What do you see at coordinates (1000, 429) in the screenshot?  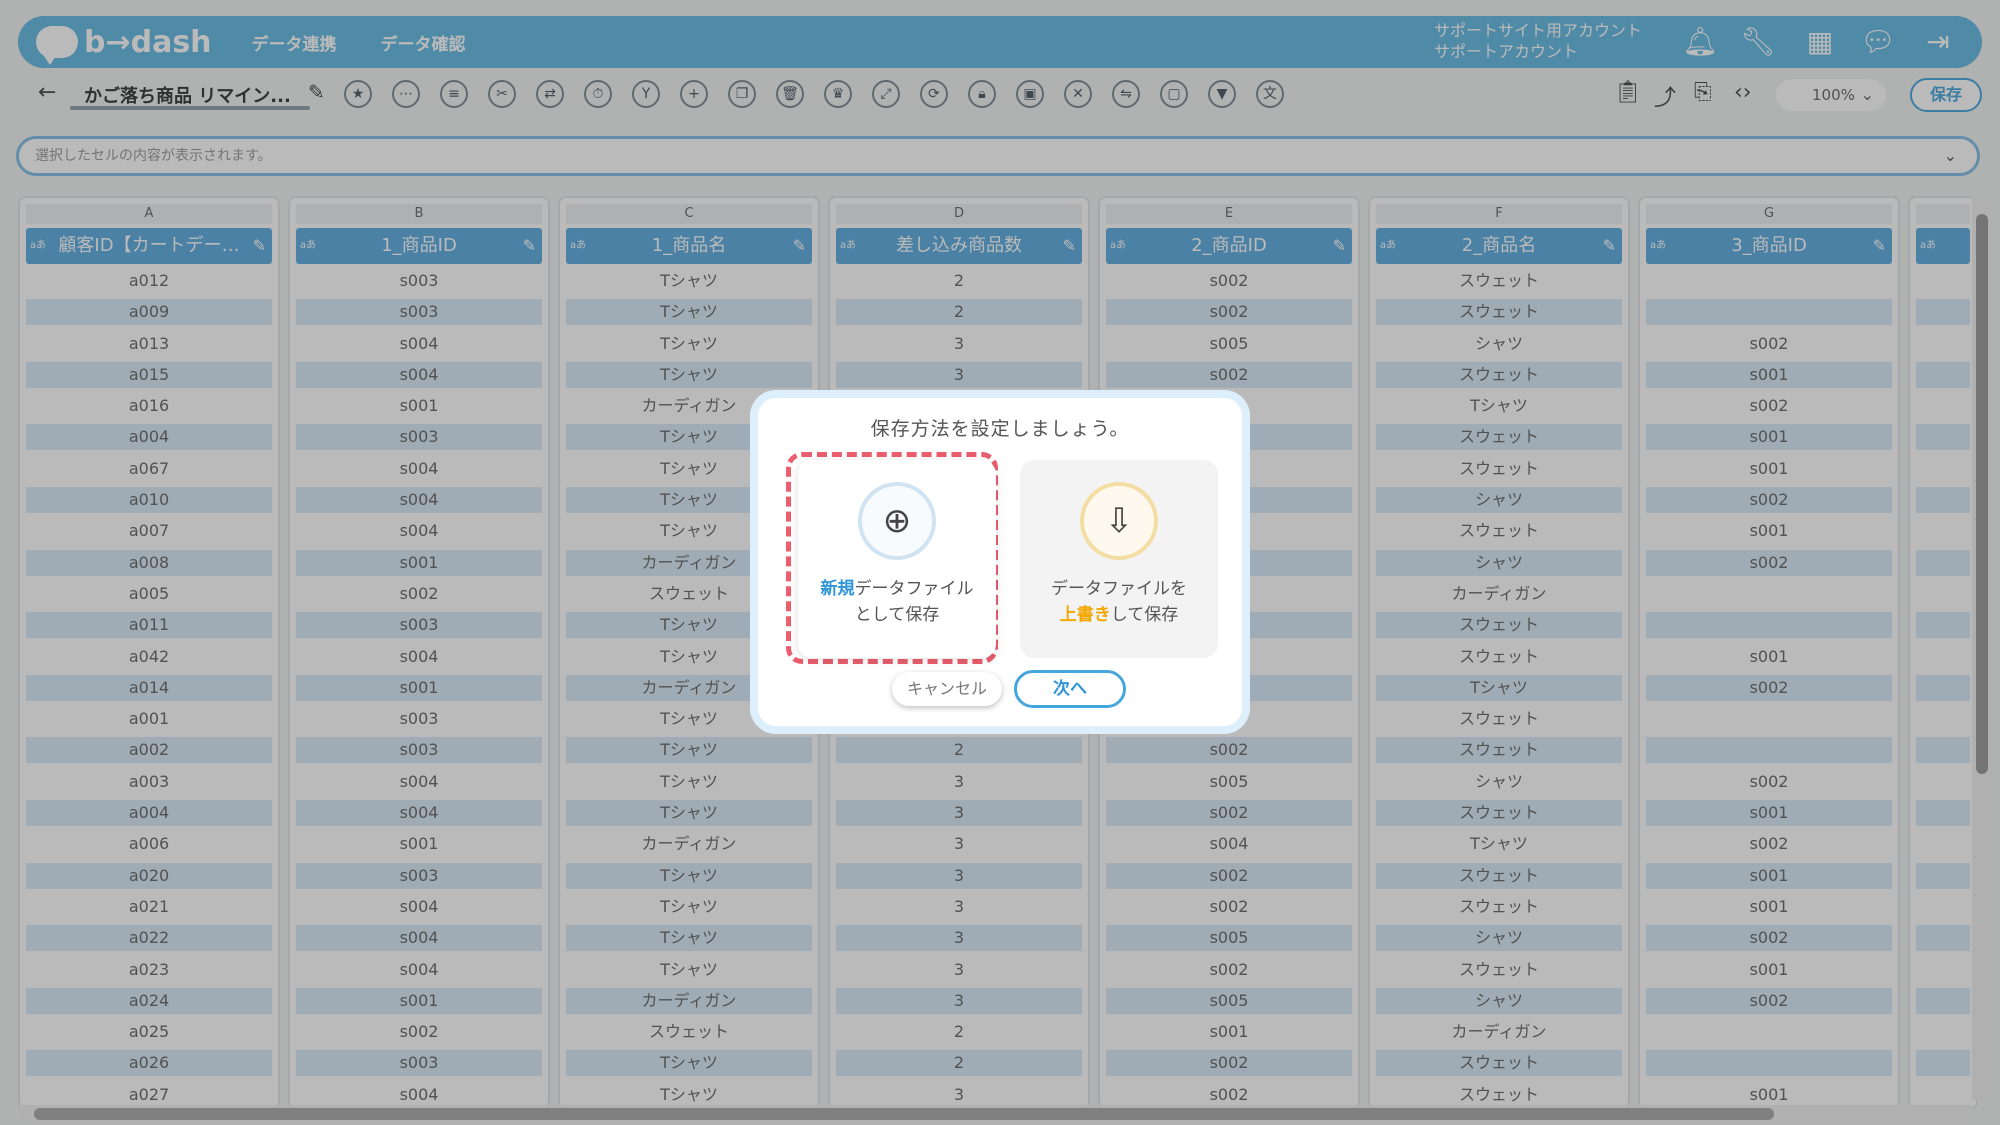 I see `dialog-title: 保存方法を設定しましょう。` at bounding box center [1000, 429].